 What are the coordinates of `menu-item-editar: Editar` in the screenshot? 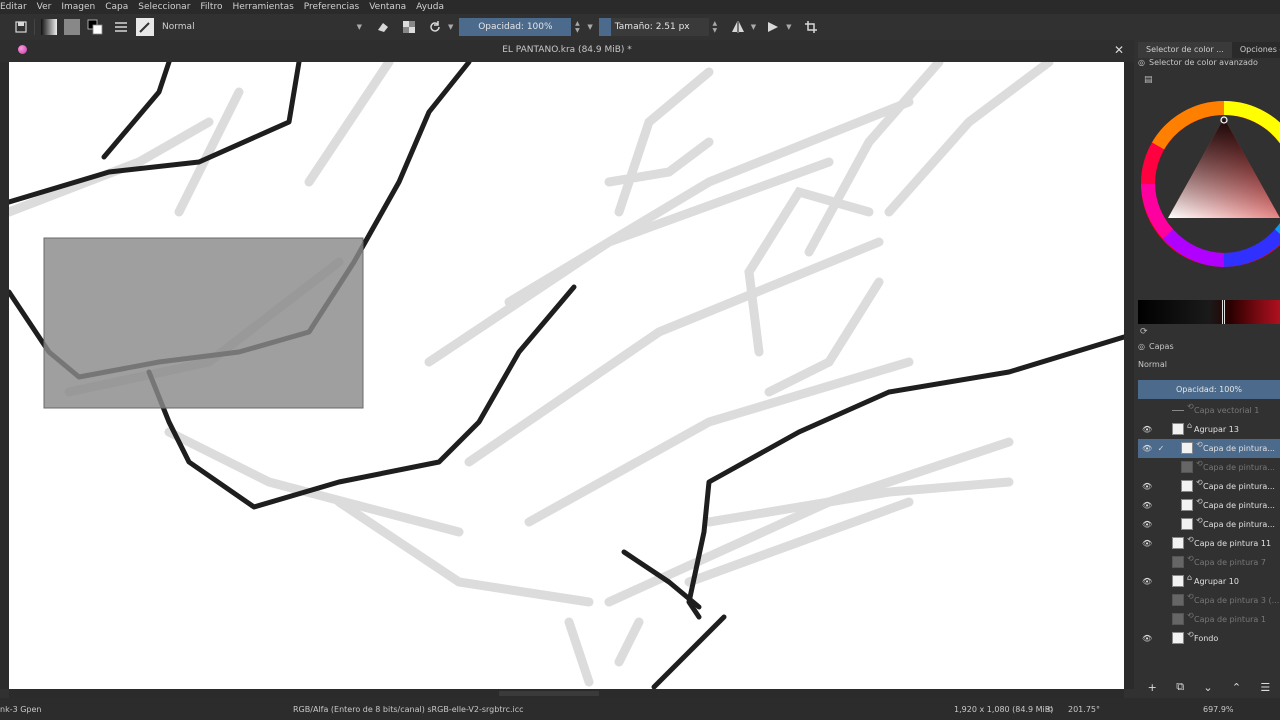 It's located at (16, 7).